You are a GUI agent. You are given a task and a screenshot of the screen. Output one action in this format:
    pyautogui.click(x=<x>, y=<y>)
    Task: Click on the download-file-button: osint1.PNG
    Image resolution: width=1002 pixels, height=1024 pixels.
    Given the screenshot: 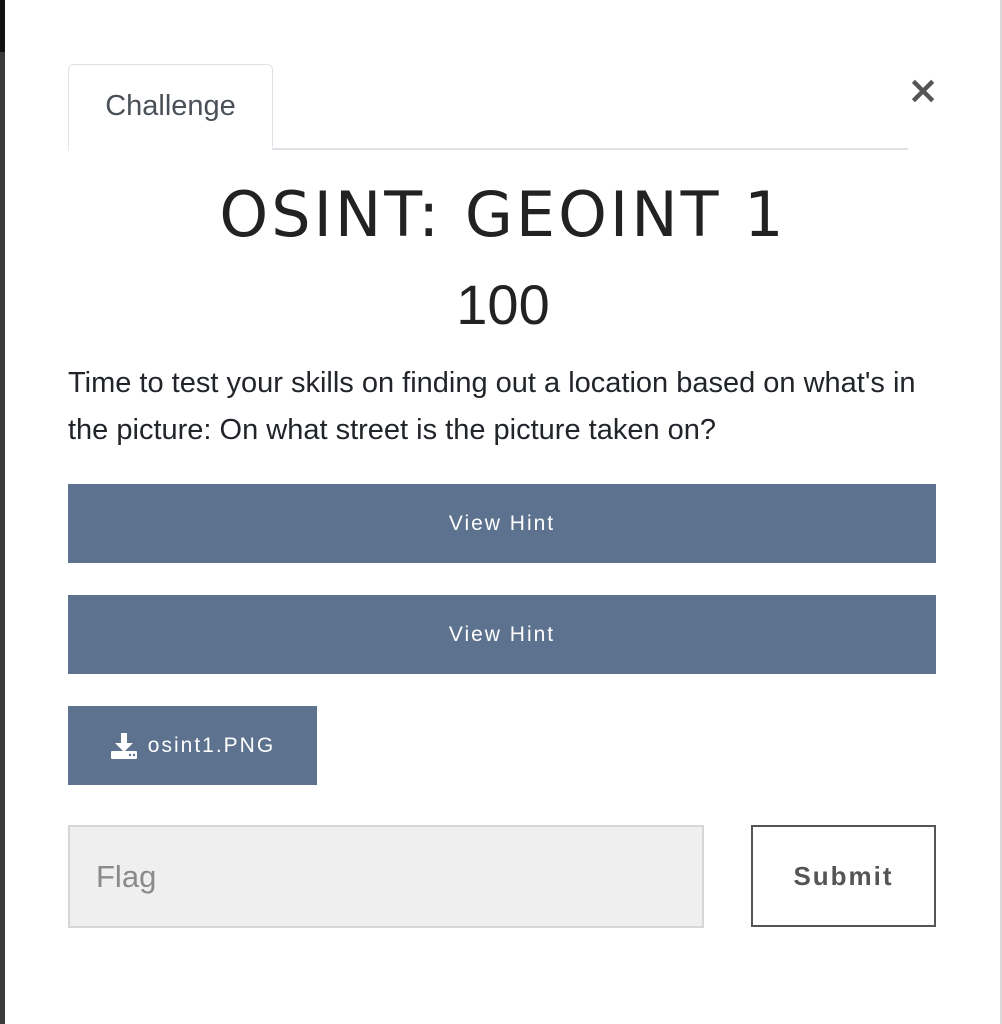 What is the action you would take?
    pyautogui.click(x=192, y=745)
    